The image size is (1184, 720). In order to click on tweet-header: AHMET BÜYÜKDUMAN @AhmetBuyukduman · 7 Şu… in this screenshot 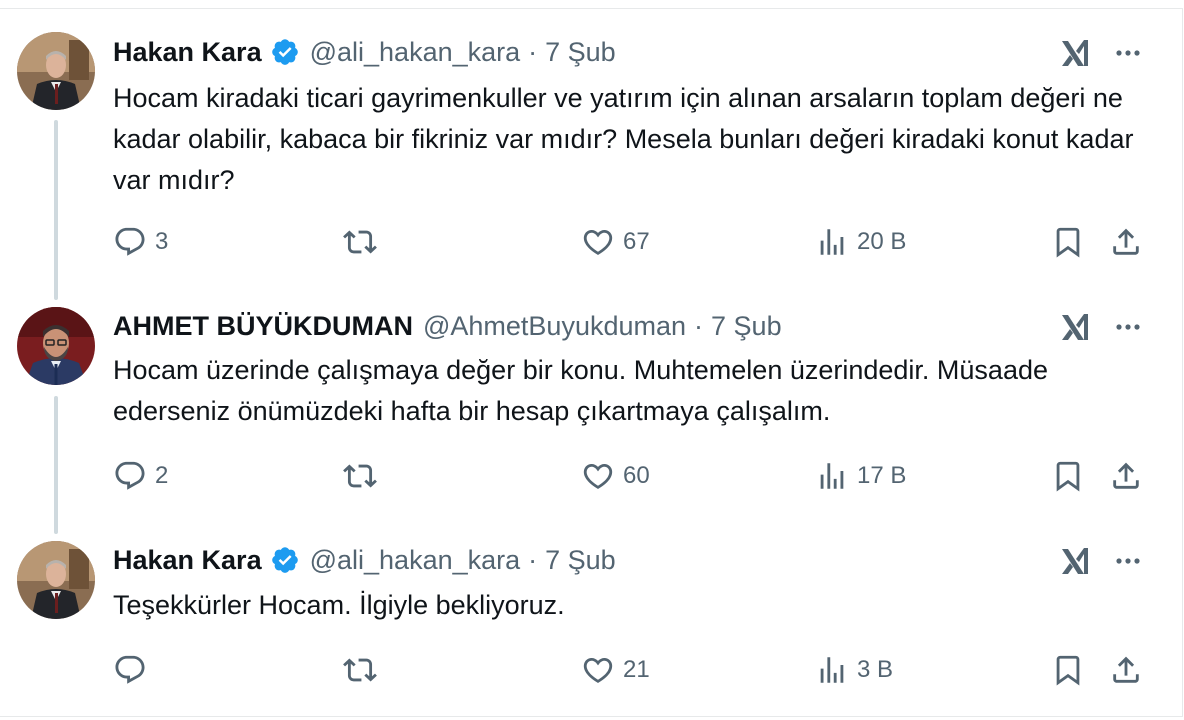, I will do `click(447, 326)`.